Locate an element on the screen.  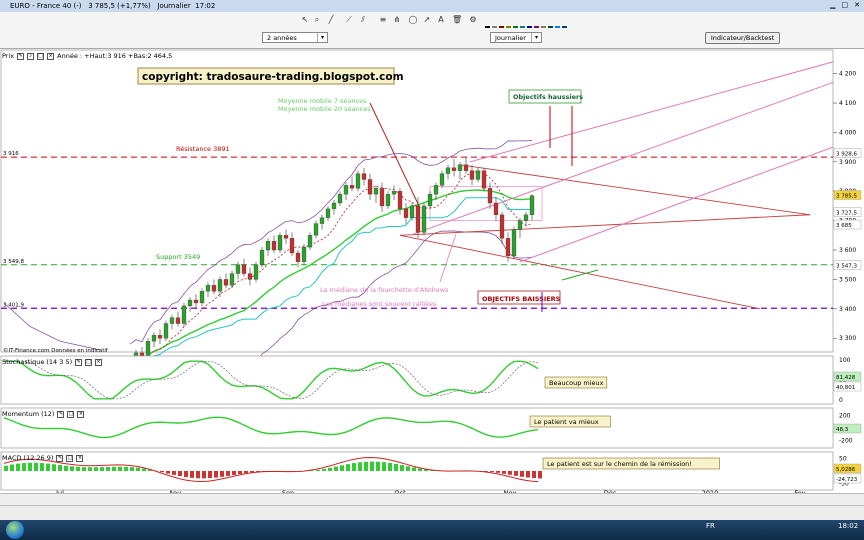
clock: 18:02 is located at coordinates (848, 526).